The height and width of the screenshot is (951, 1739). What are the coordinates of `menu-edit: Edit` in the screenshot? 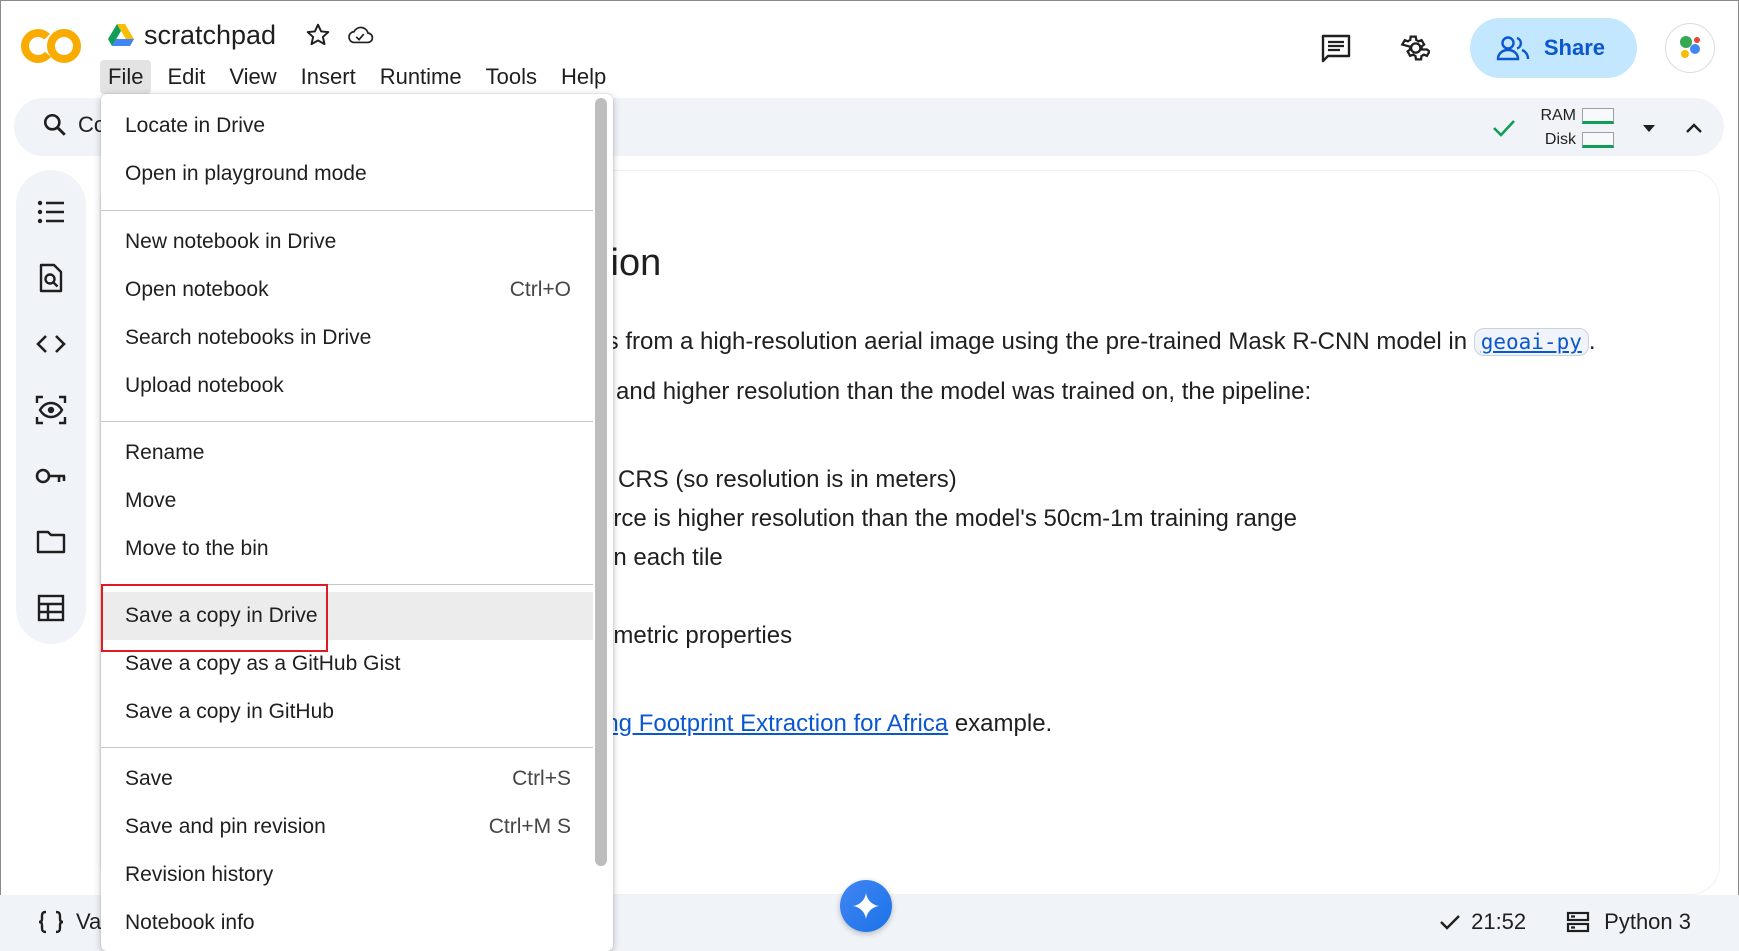 It's located at (186, 77).